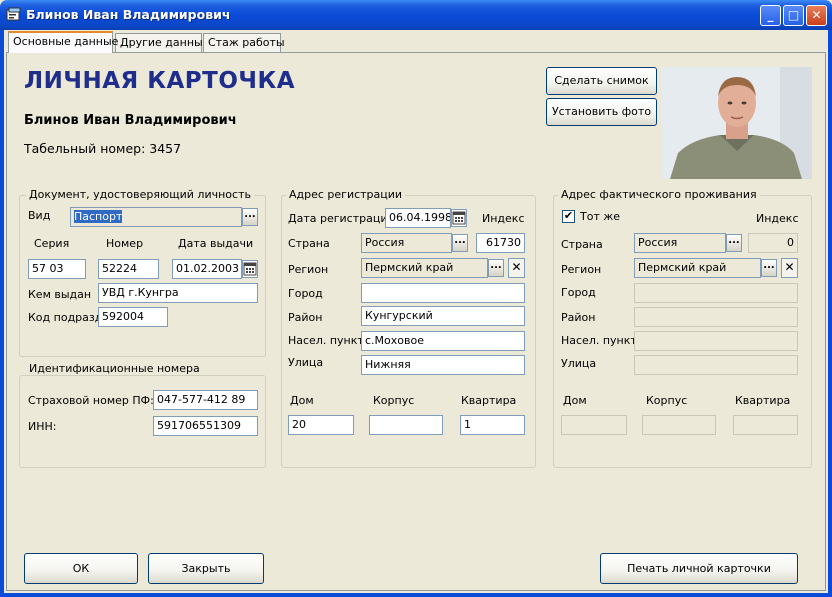 The width and height of the screenshot is (832, 597). What do you see at coordinates (416, 595) in the screenshot?
I see `window-frame-bottom` at bounding box center [416, 595].